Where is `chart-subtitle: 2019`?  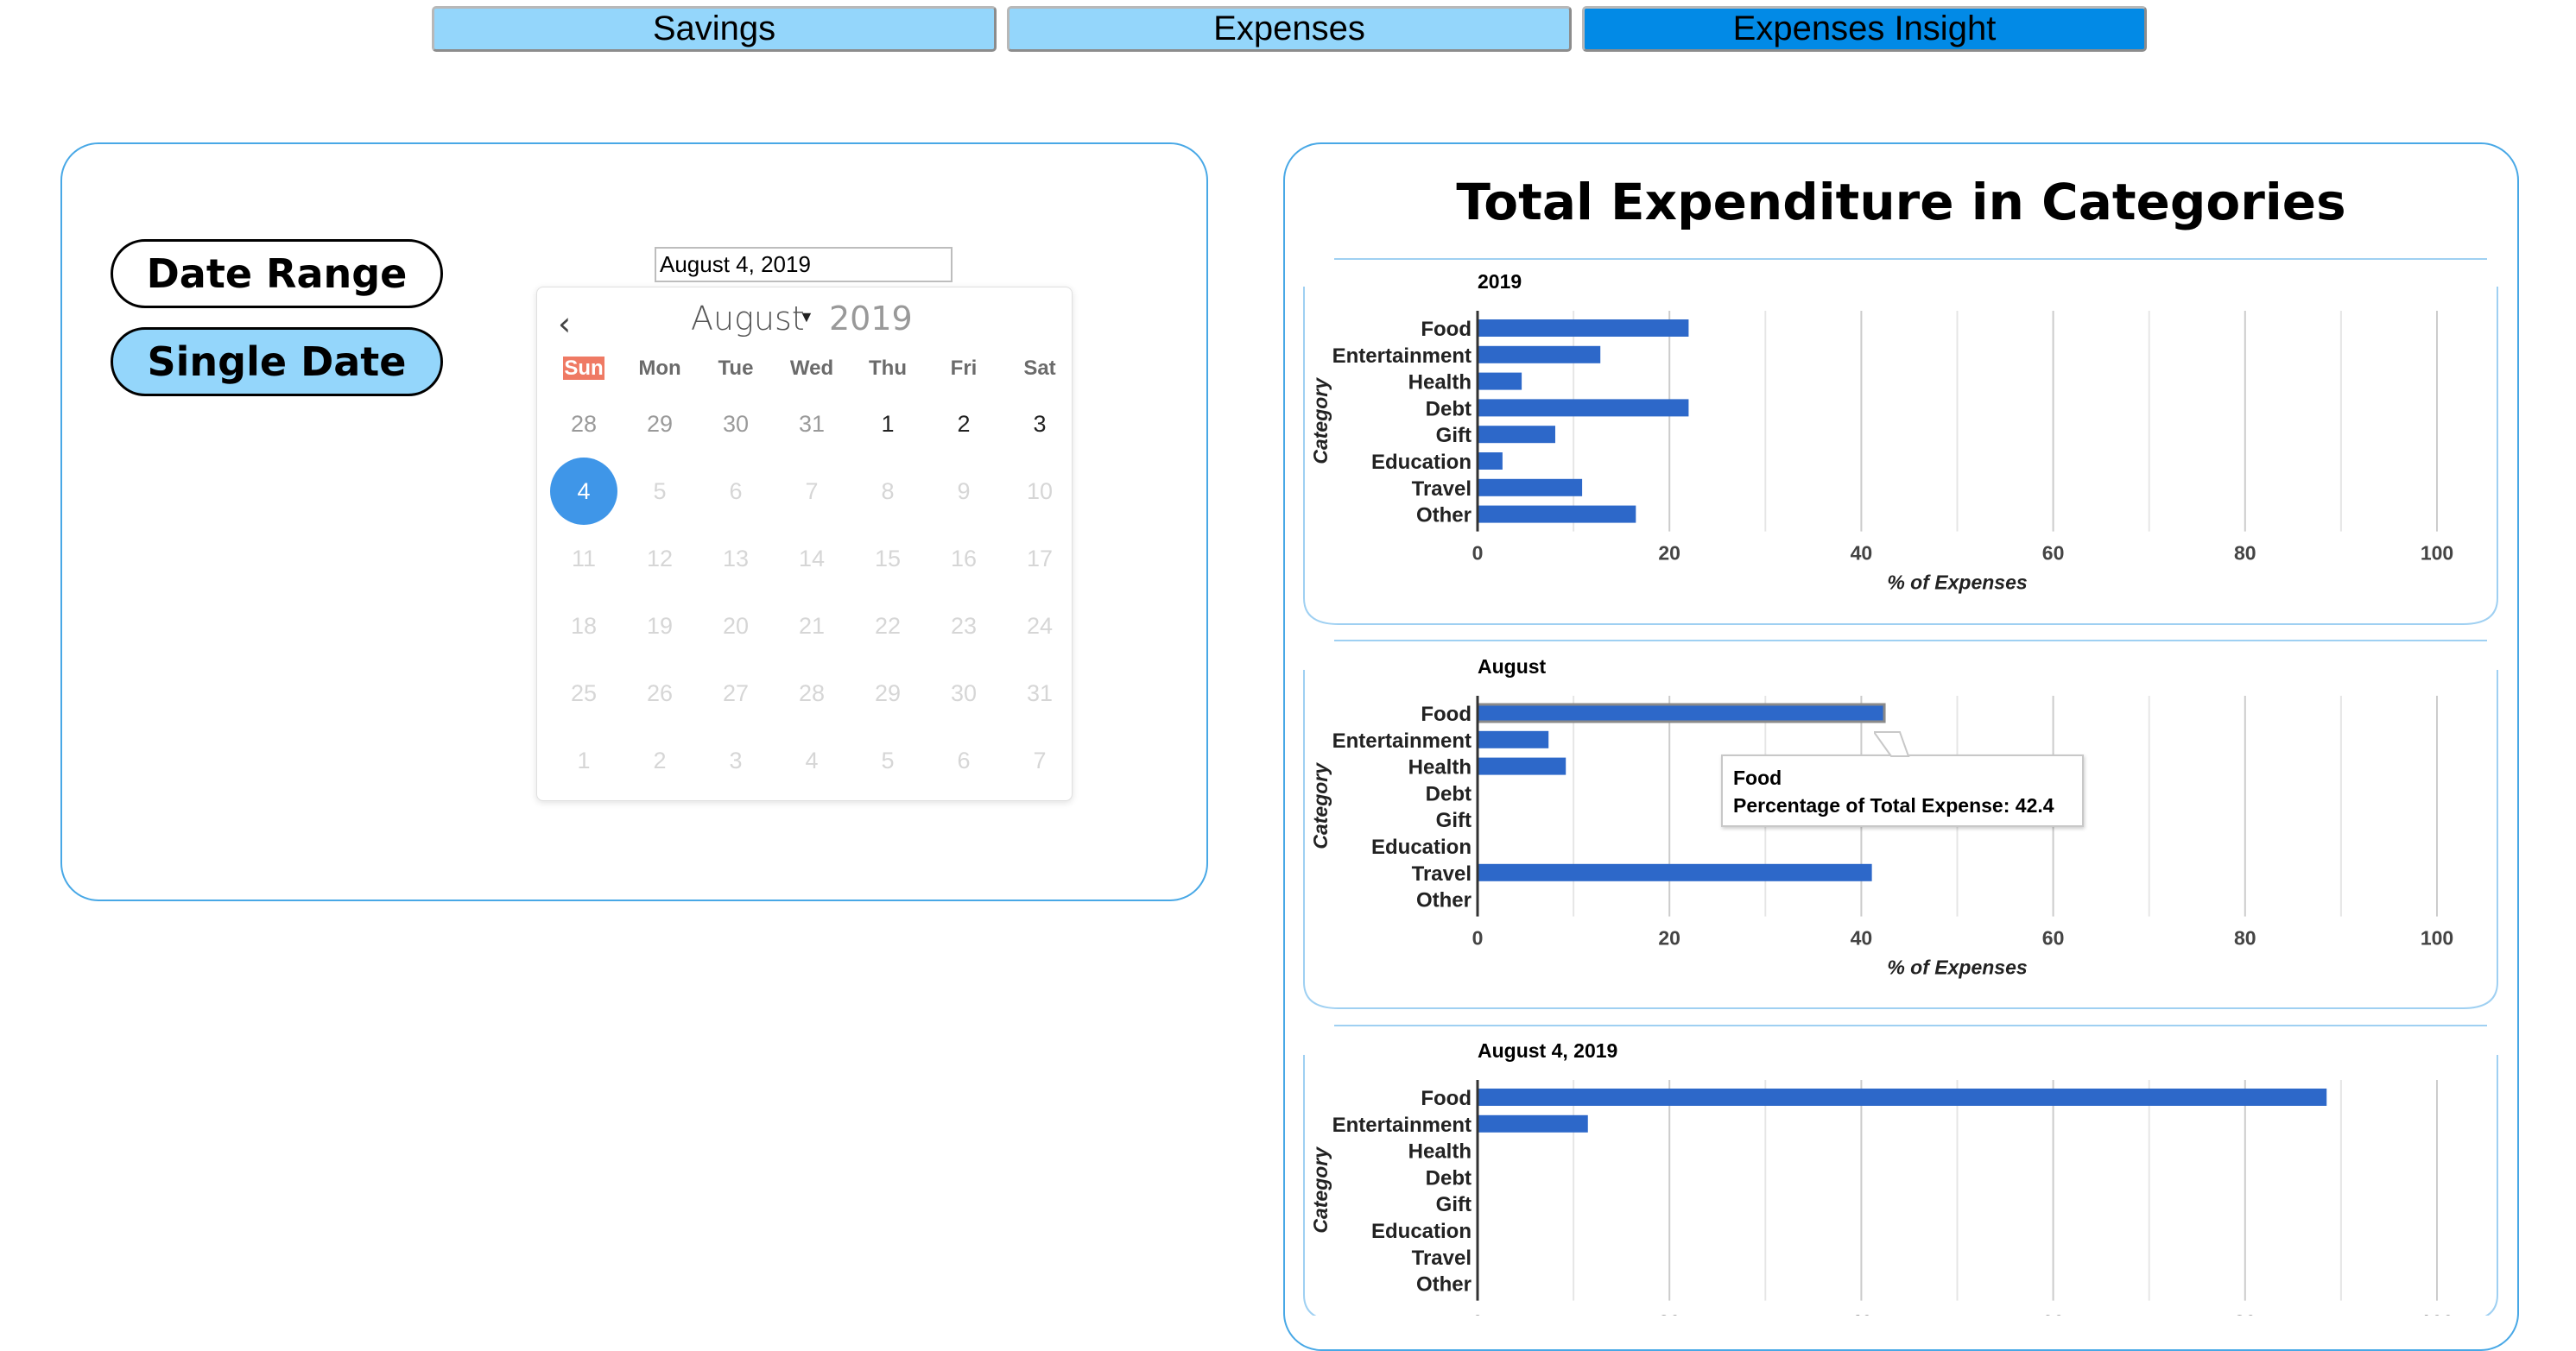
chart-subtitle: 2019 is located at coordinates (1500, 281).